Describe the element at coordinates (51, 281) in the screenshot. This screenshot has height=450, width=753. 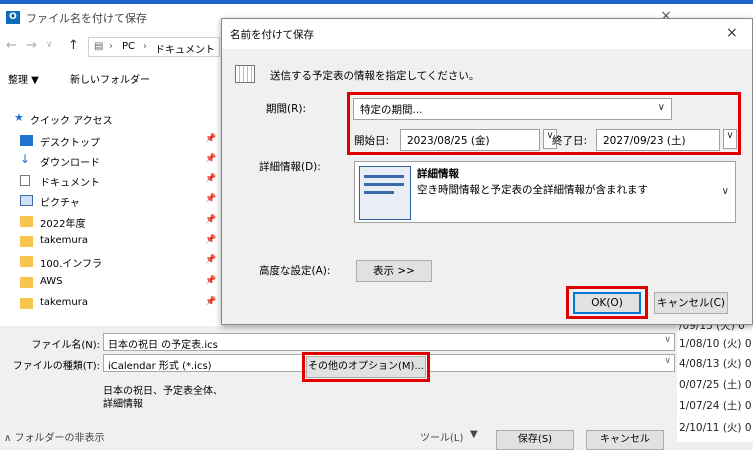
I see `nav-item-label: AWS` at that location.